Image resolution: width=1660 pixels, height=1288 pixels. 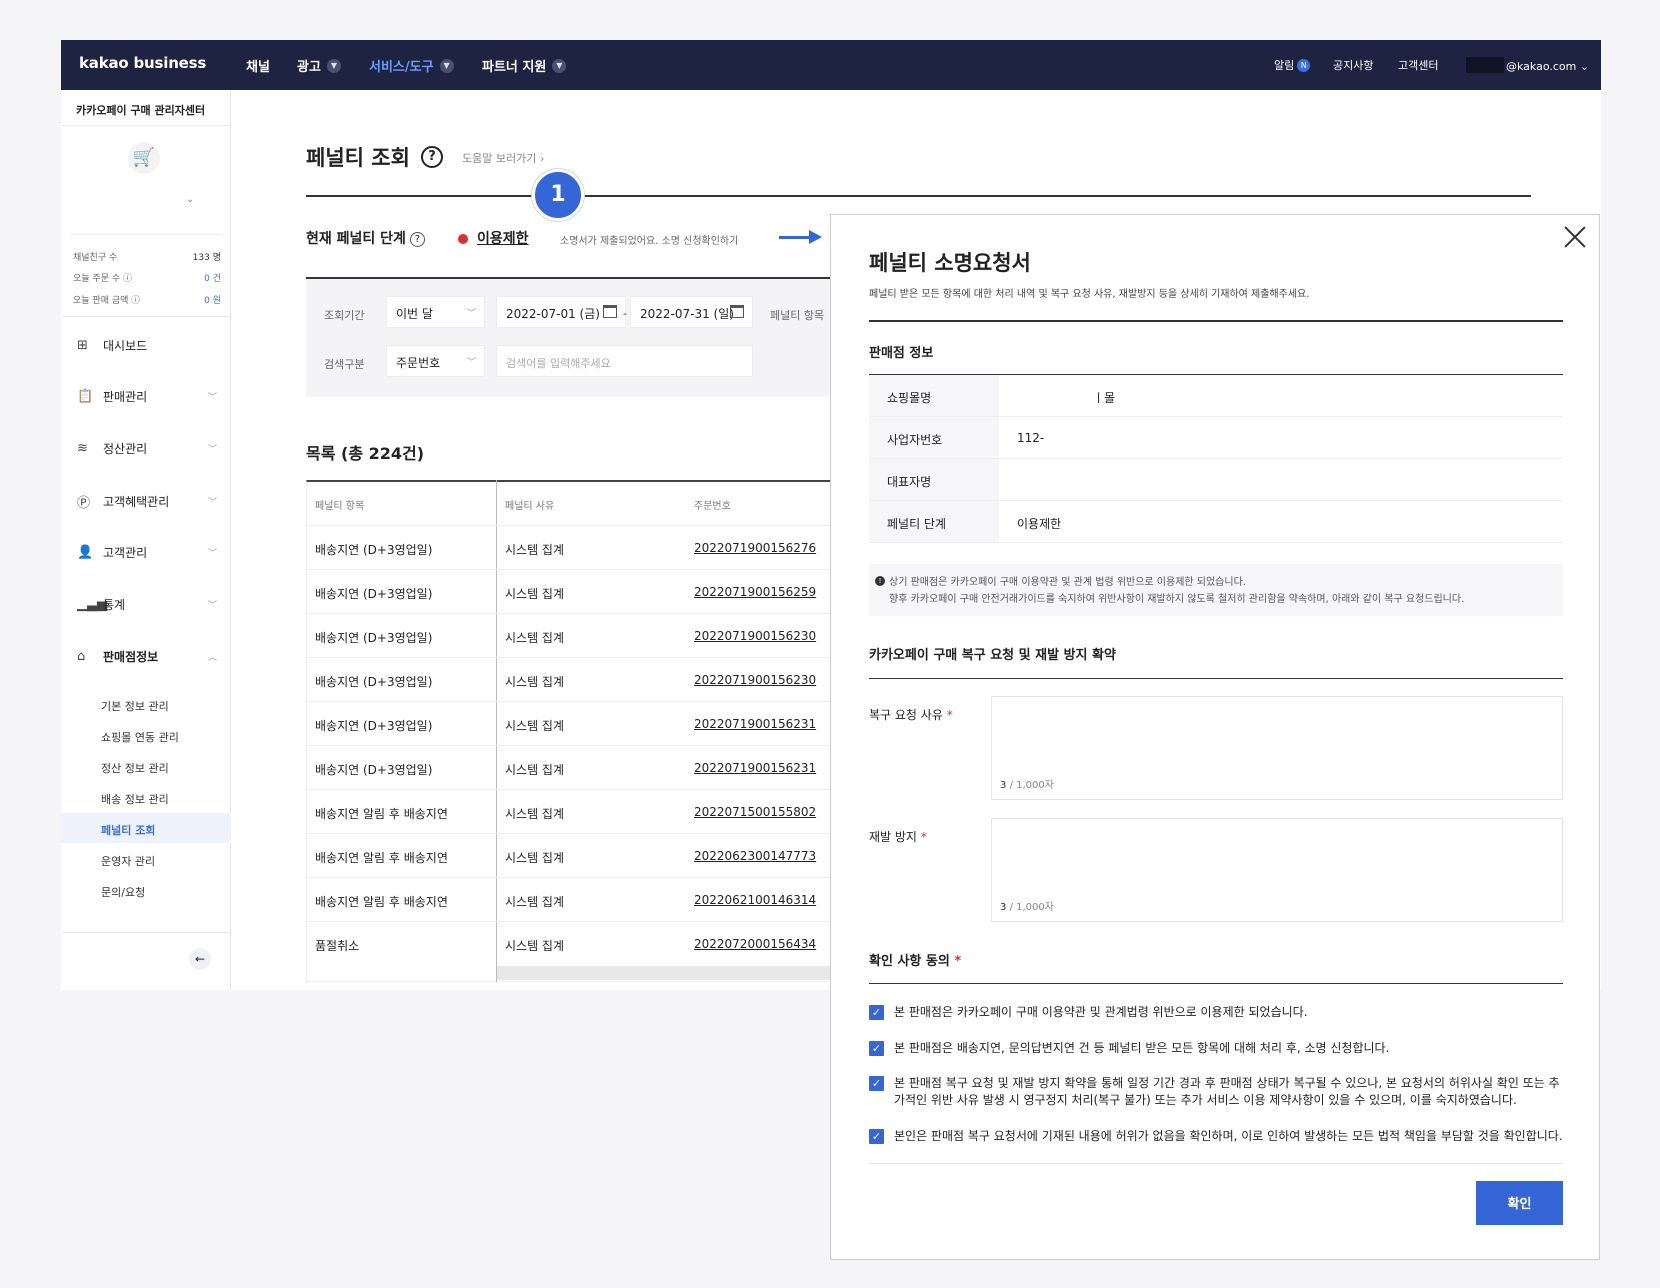 What do you see at coordinates (1277, 748) in the screenshot?
I see `reason-textarea: 3 / 1,000자` at bounding box center [1277, 748].